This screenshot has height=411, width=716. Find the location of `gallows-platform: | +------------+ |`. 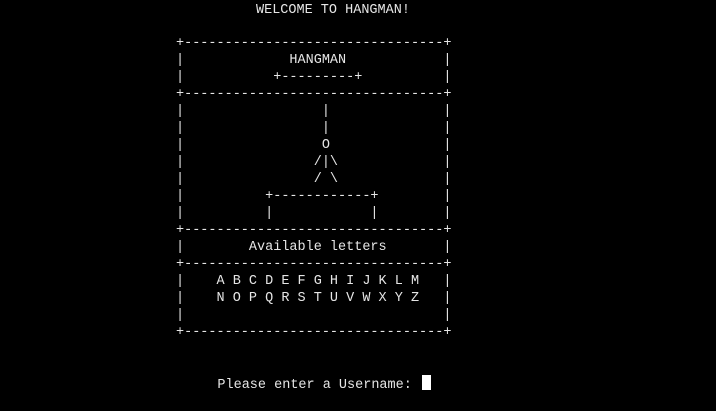

gallows-platform: | +------------+ | is located at coordinates (314, 196).